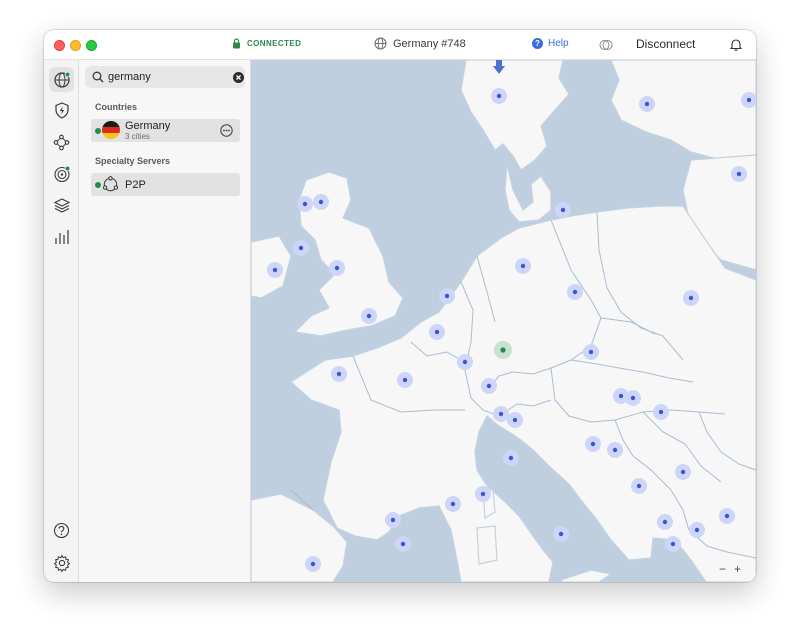  I want to click on specialty-row-p2p: P2P, so click(165, 184).